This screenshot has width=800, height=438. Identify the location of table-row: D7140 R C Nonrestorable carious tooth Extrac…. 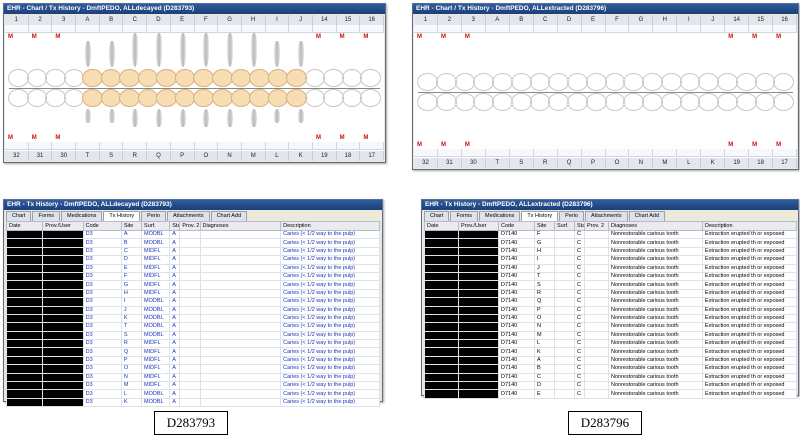
(610, 293).